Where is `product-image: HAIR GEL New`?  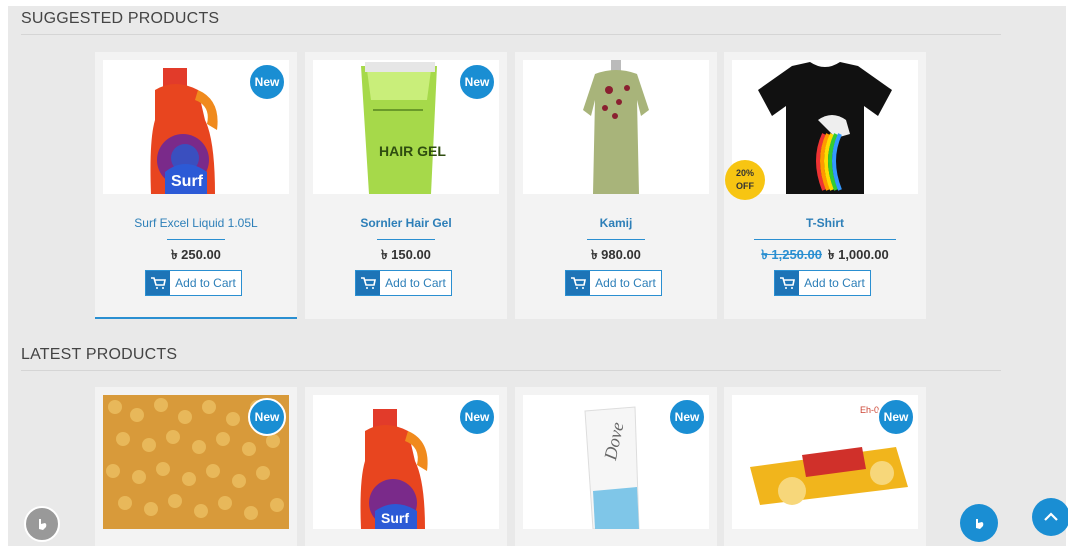
product-image: HAIR GEL New is located at coordinates (406, 127).